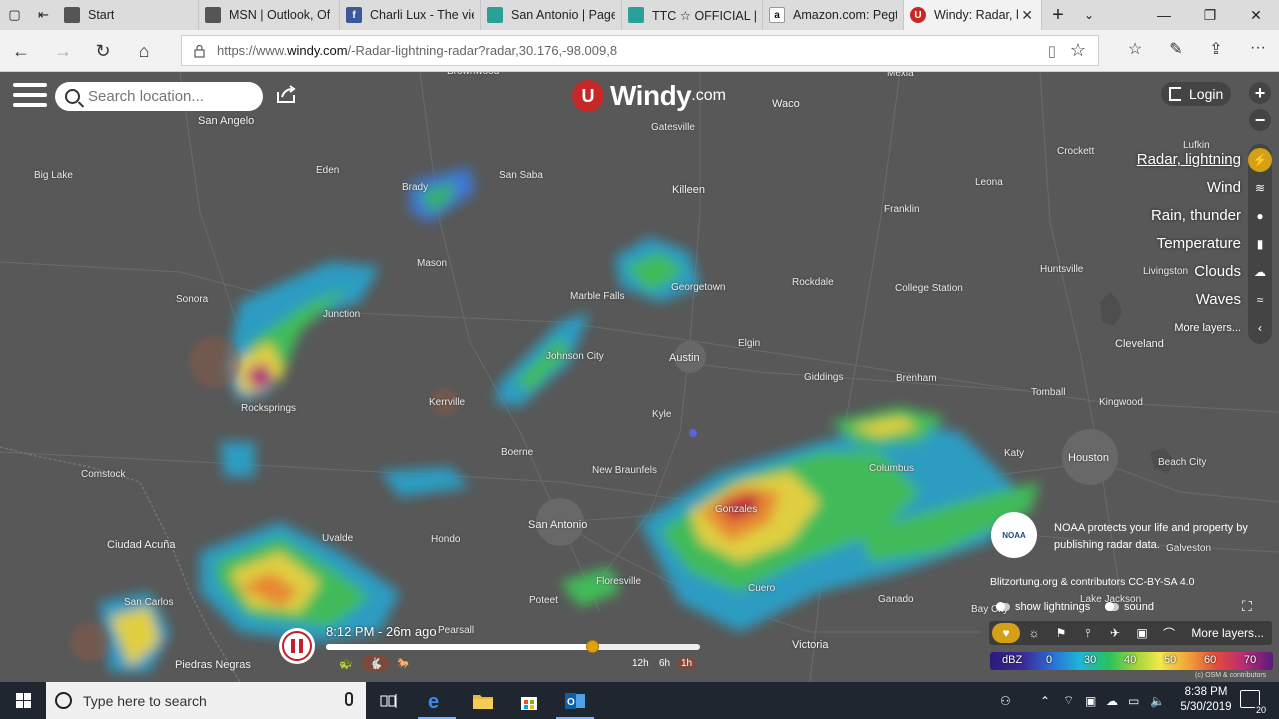 This screenshot has height=719, width=1279. Describe the element at coordinates (1043, 607) in the screenshot. I see `show-lightnings-toggle: show lightnings` at that location.